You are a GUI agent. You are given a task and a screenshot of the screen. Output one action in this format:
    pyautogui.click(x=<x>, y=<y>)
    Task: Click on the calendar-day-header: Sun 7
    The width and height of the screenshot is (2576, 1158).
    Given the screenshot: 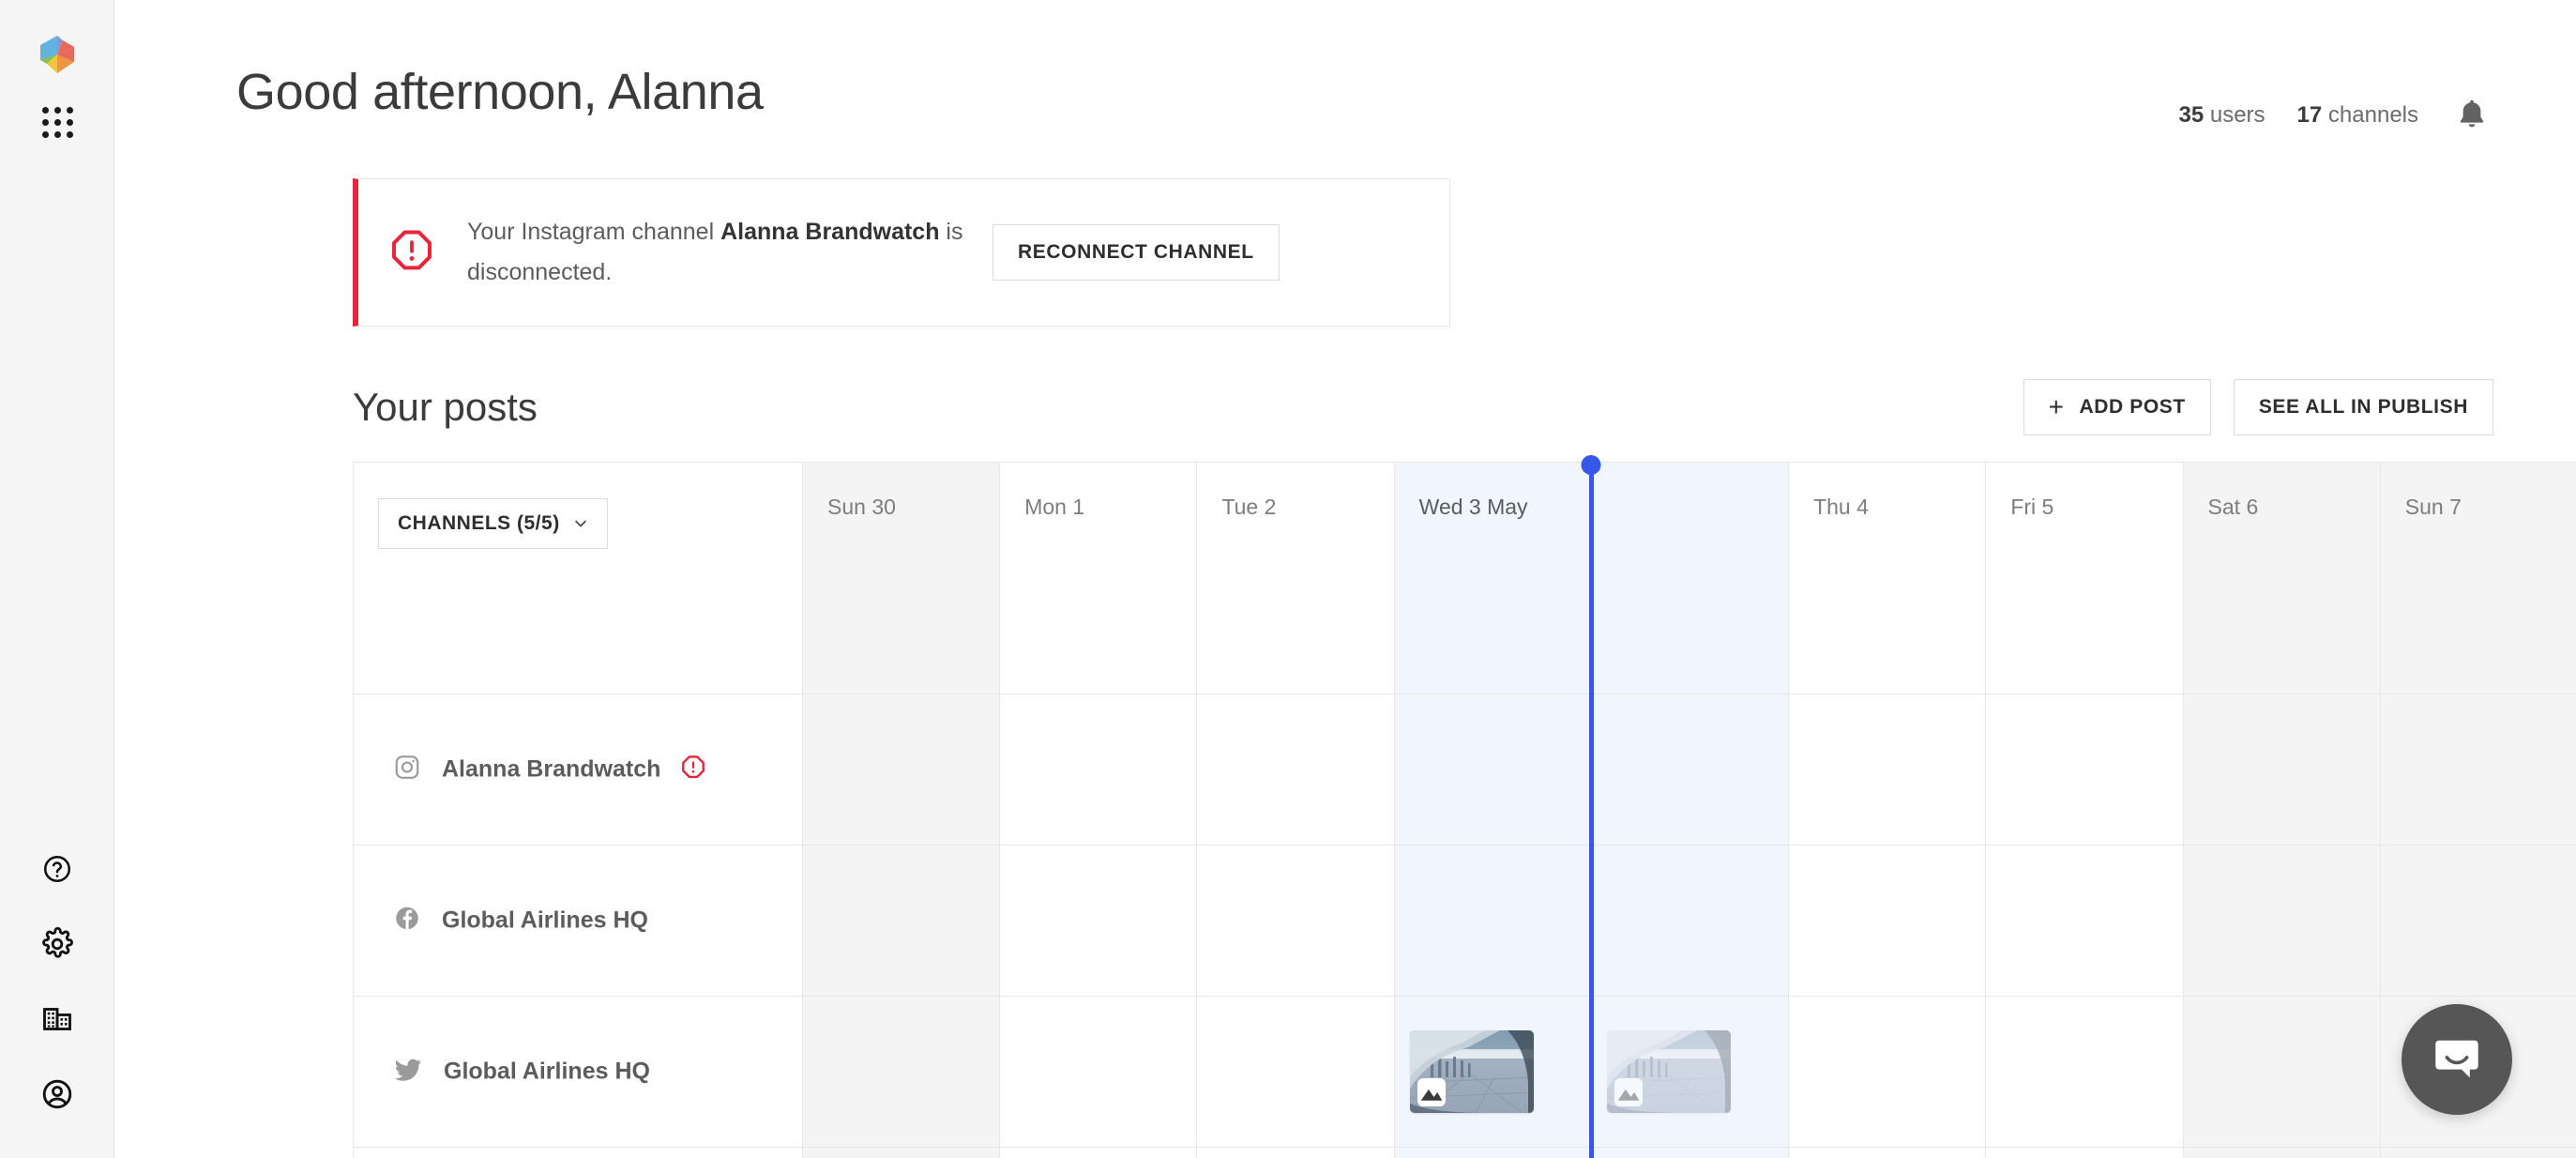 What is the action you would take?
    pyautogui.click(x=2477, y=578)
    